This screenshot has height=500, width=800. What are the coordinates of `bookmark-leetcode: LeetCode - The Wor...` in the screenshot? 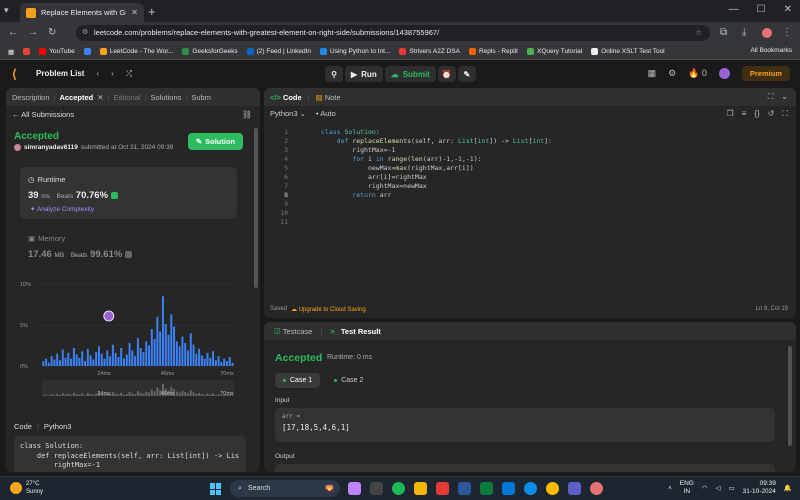 It's located at (136, 51).